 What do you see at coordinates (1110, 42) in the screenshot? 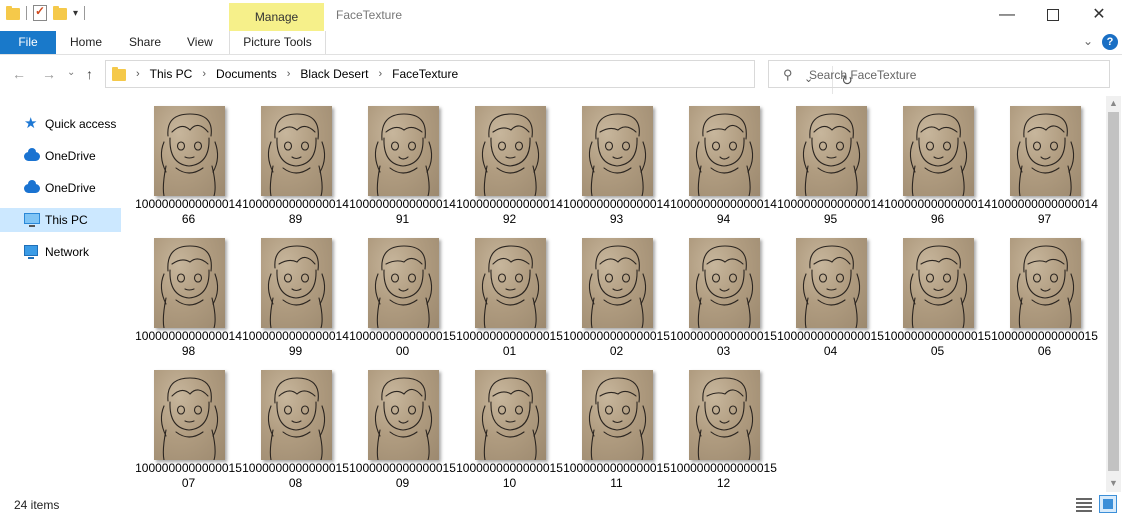
I see `help-icon: ?` at bounding box center [1110, 42].